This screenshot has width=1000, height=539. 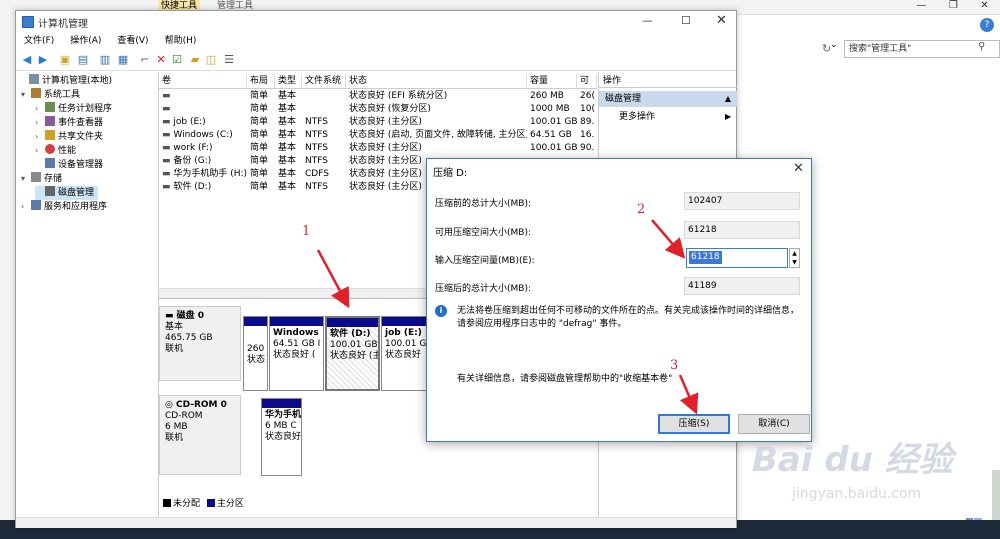 I want to click on watermark-logo: Bai du 经验, so click(x=852, y=460).